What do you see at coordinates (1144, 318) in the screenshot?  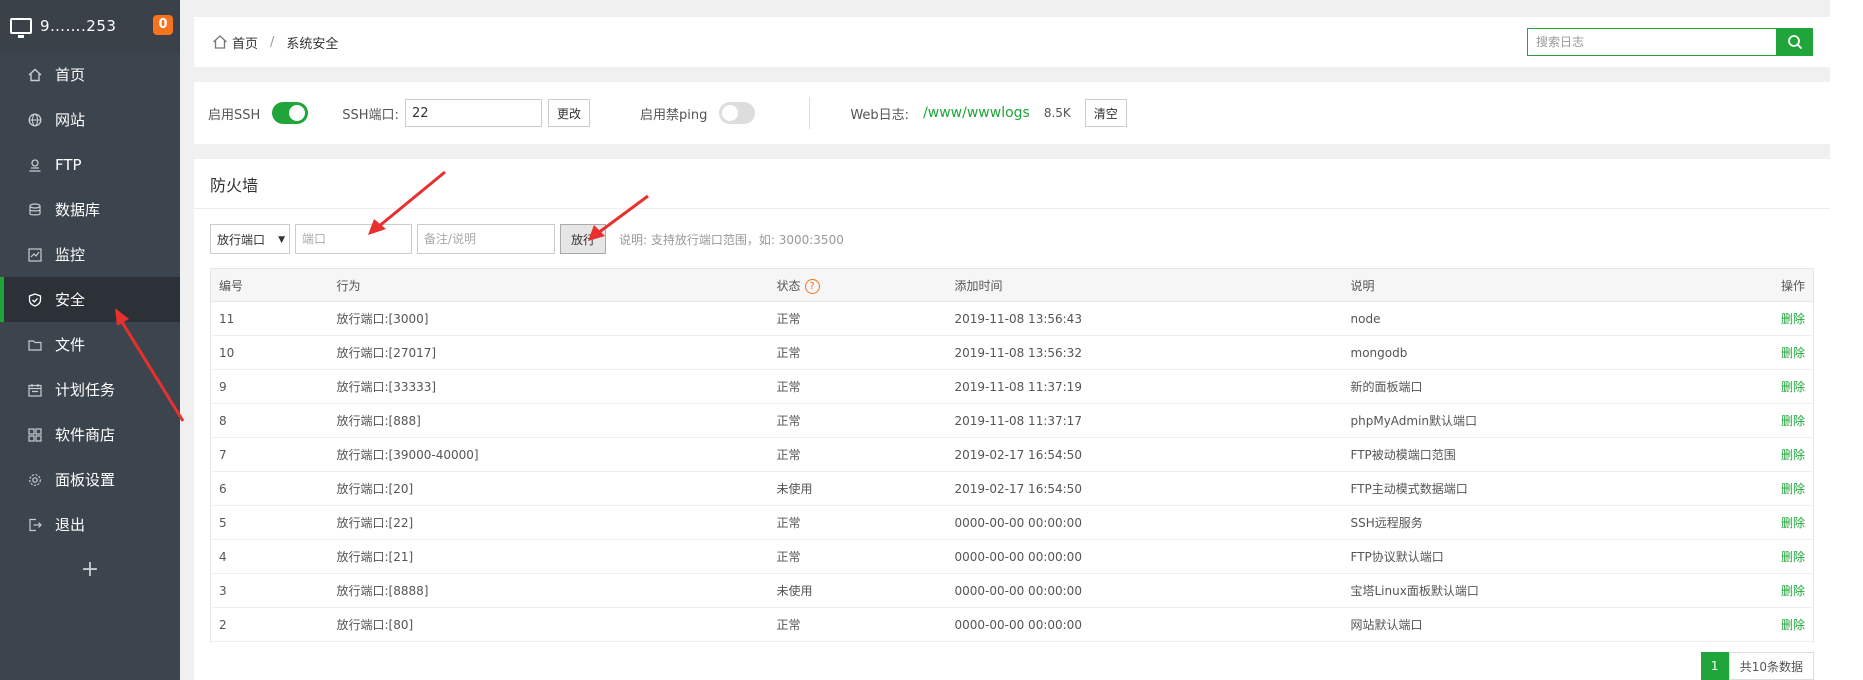 I see `cell-time: 2019-11-08 13:56:43` at bounding box center [1144, 318].